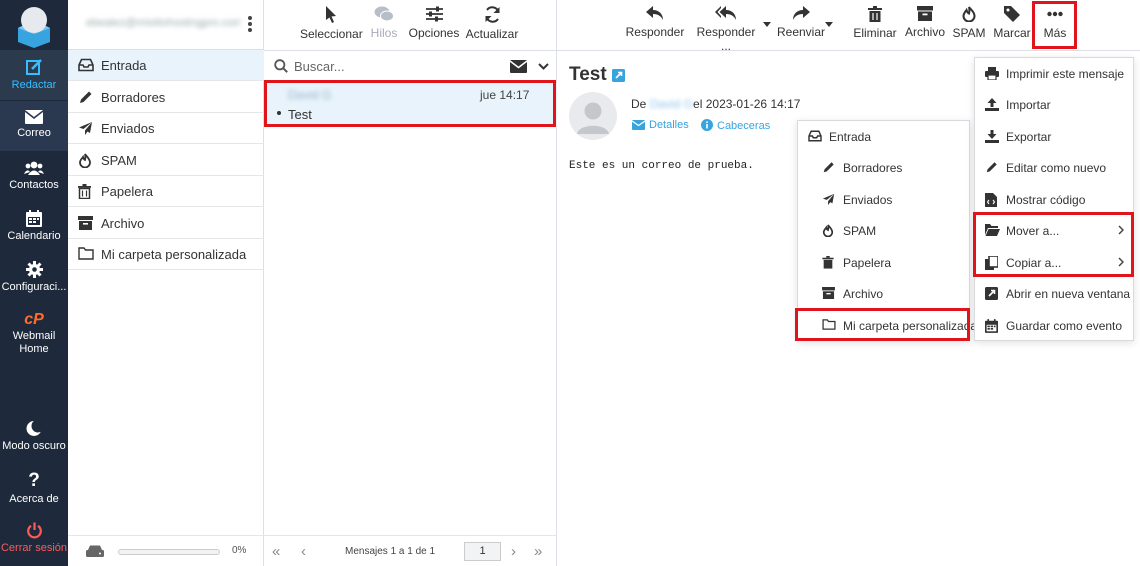 This screenshot has width=1140, height=566. What do you see at coordinates (34, 168) in the screenshot?
I see `users-icon` at bounding box center [34, 168].